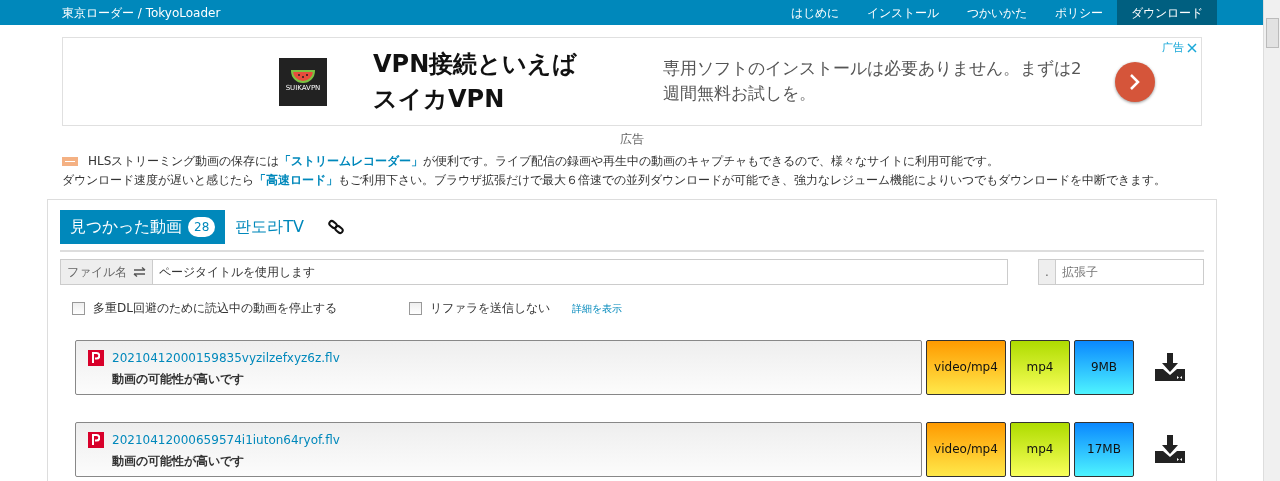 The width and height of the screenshot is (1280, 481). I want to click on swap-icon, so click(139, 272).